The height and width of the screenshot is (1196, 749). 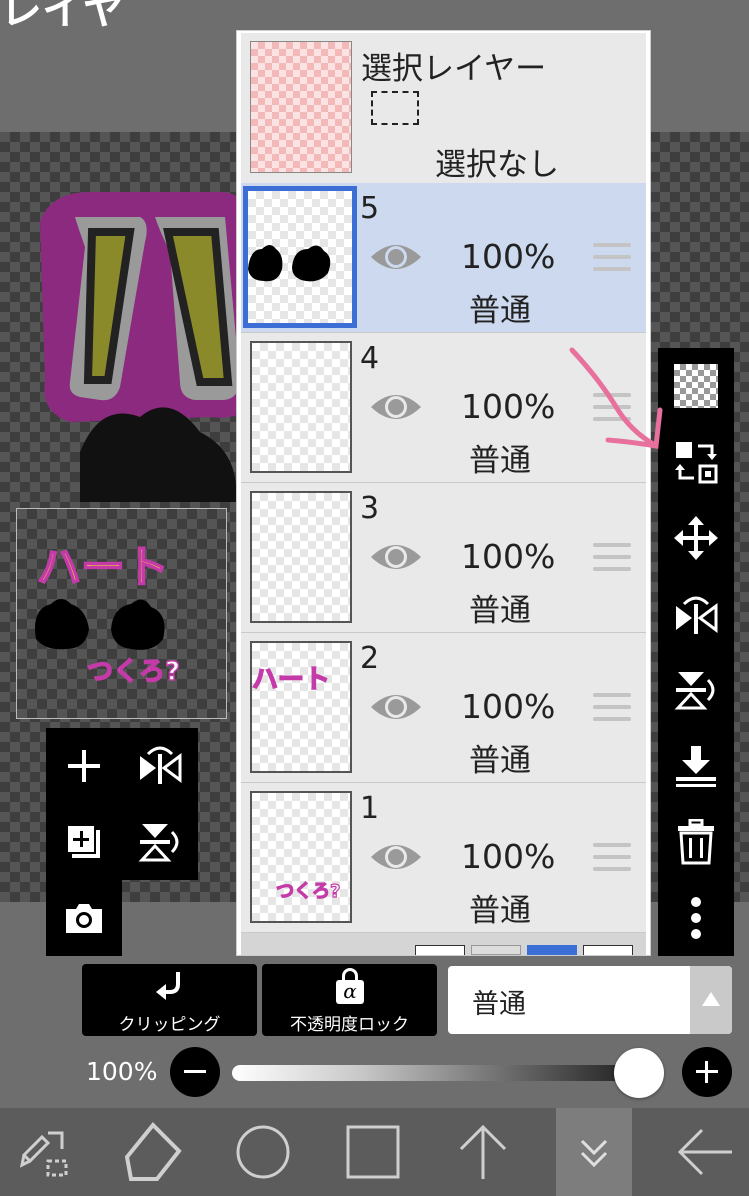 What do you see at coordinates (160, 766) in the screenshot?
I see `flip-horizontal-button-left` at bounding box center [160, 766].